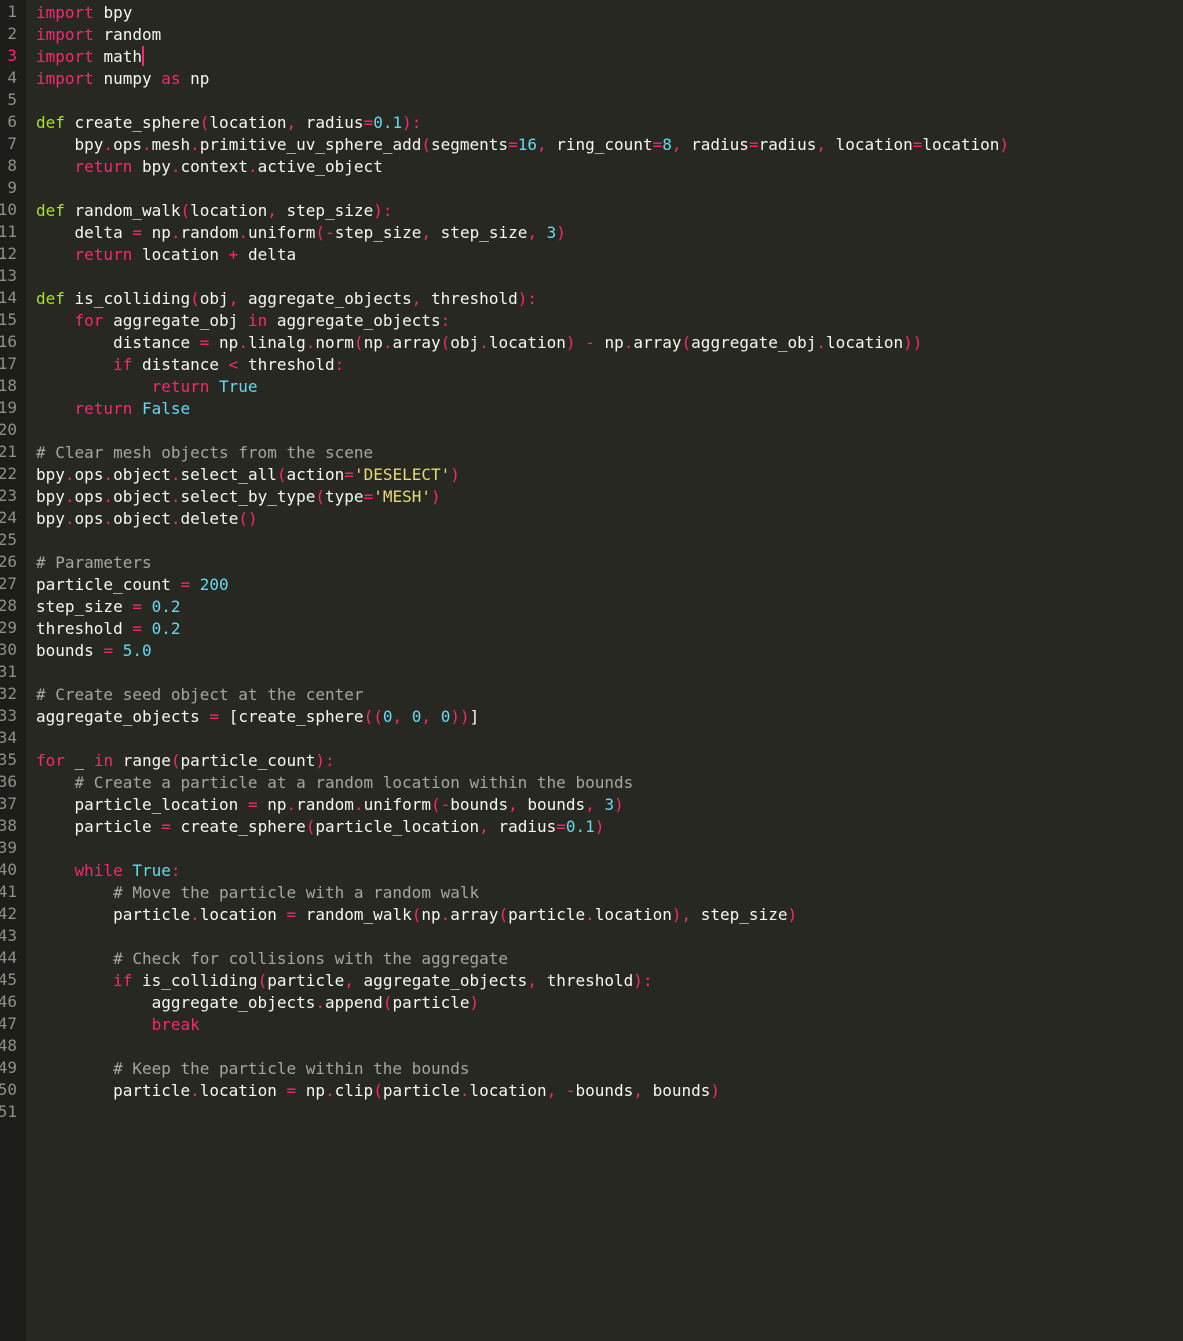 This screenshot has width=1183, height=1341. What do you see at coordinates (8, 253) in the screenshot?
I see `line-number: 12` at bounding box center [8, 253].